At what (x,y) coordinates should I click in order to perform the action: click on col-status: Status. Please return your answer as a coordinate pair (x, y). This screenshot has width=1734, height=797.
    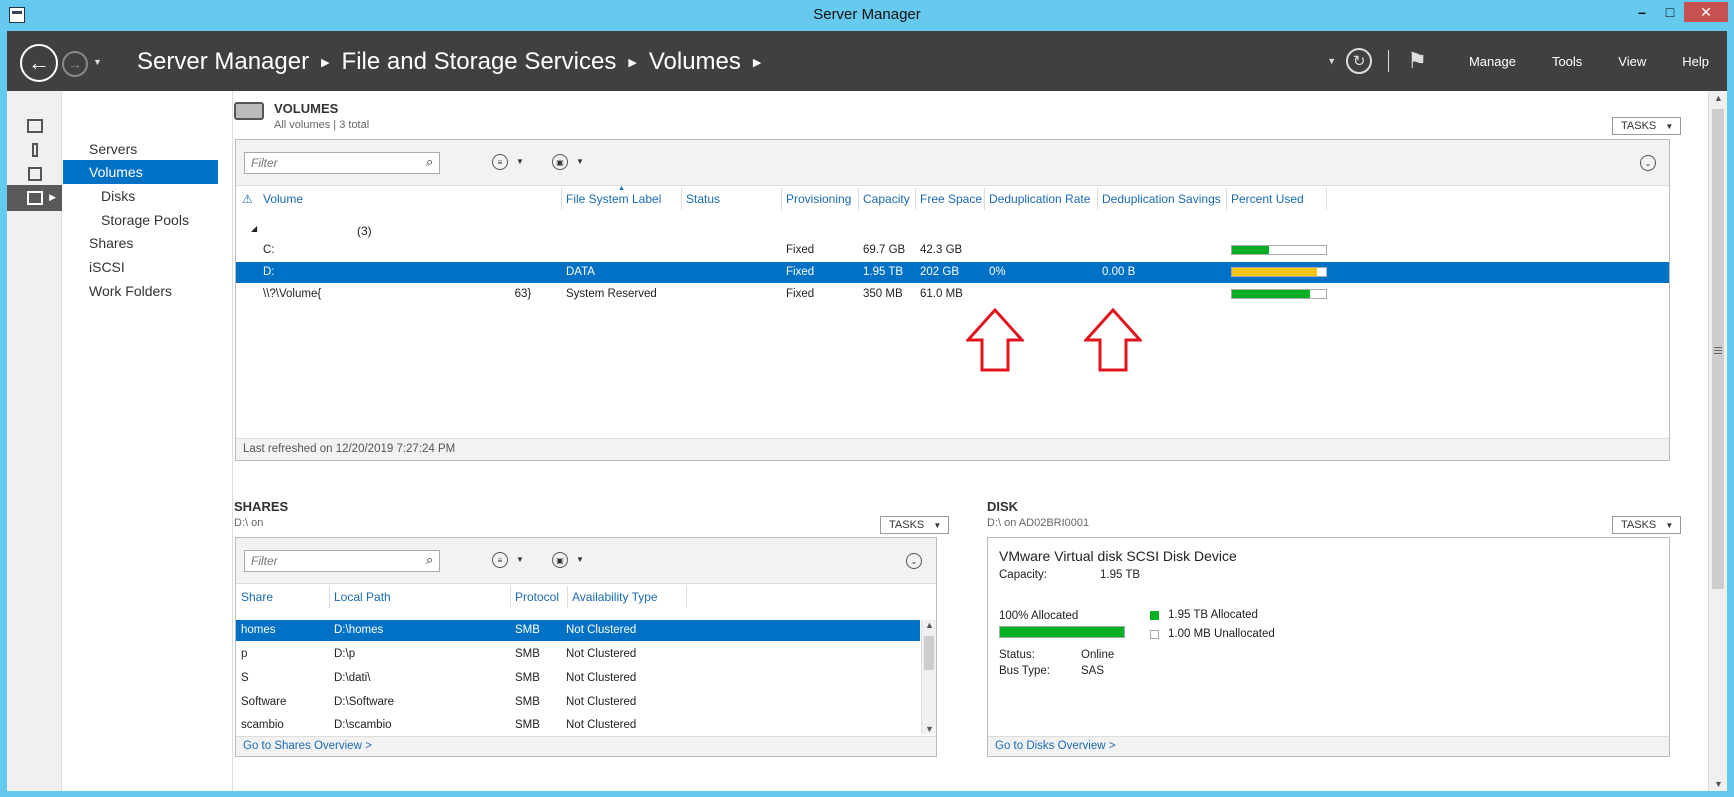
    Looking at the image, I should click on (703, 199).